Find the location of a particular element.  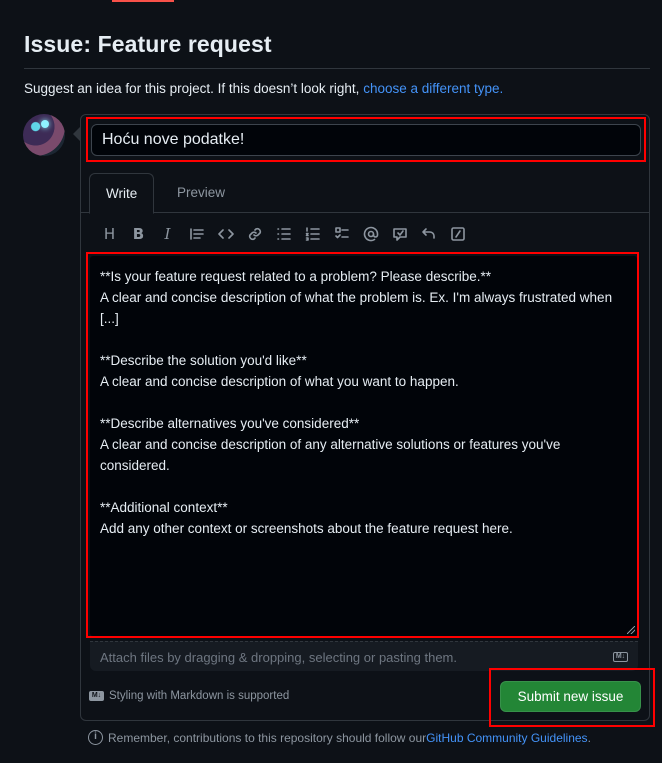

submit-new-issue-button: Submit new issue is located at coordinates (570, 696).